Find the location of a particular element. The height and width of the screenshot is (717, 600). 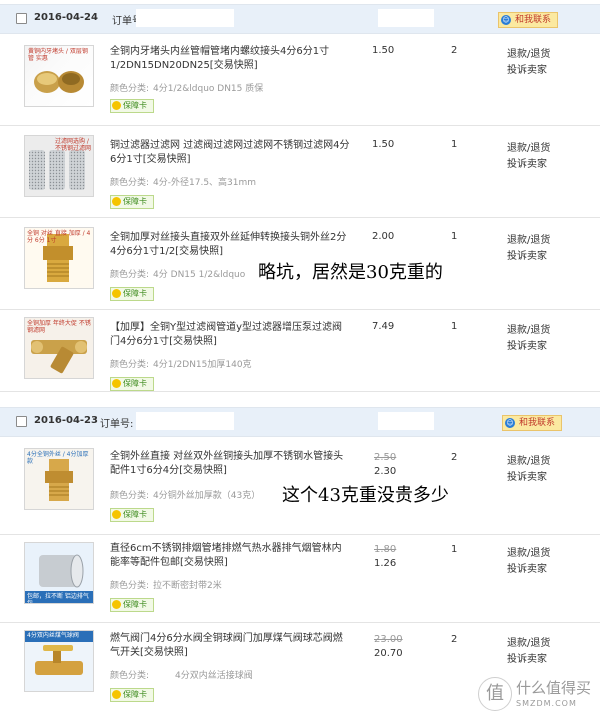

product-title-link: 全铜加厚对丝接头直接双外丝延伸转换接头铜外丝2分4分6分1寸1/2[交易快照] is located at coordinates (230, 245).